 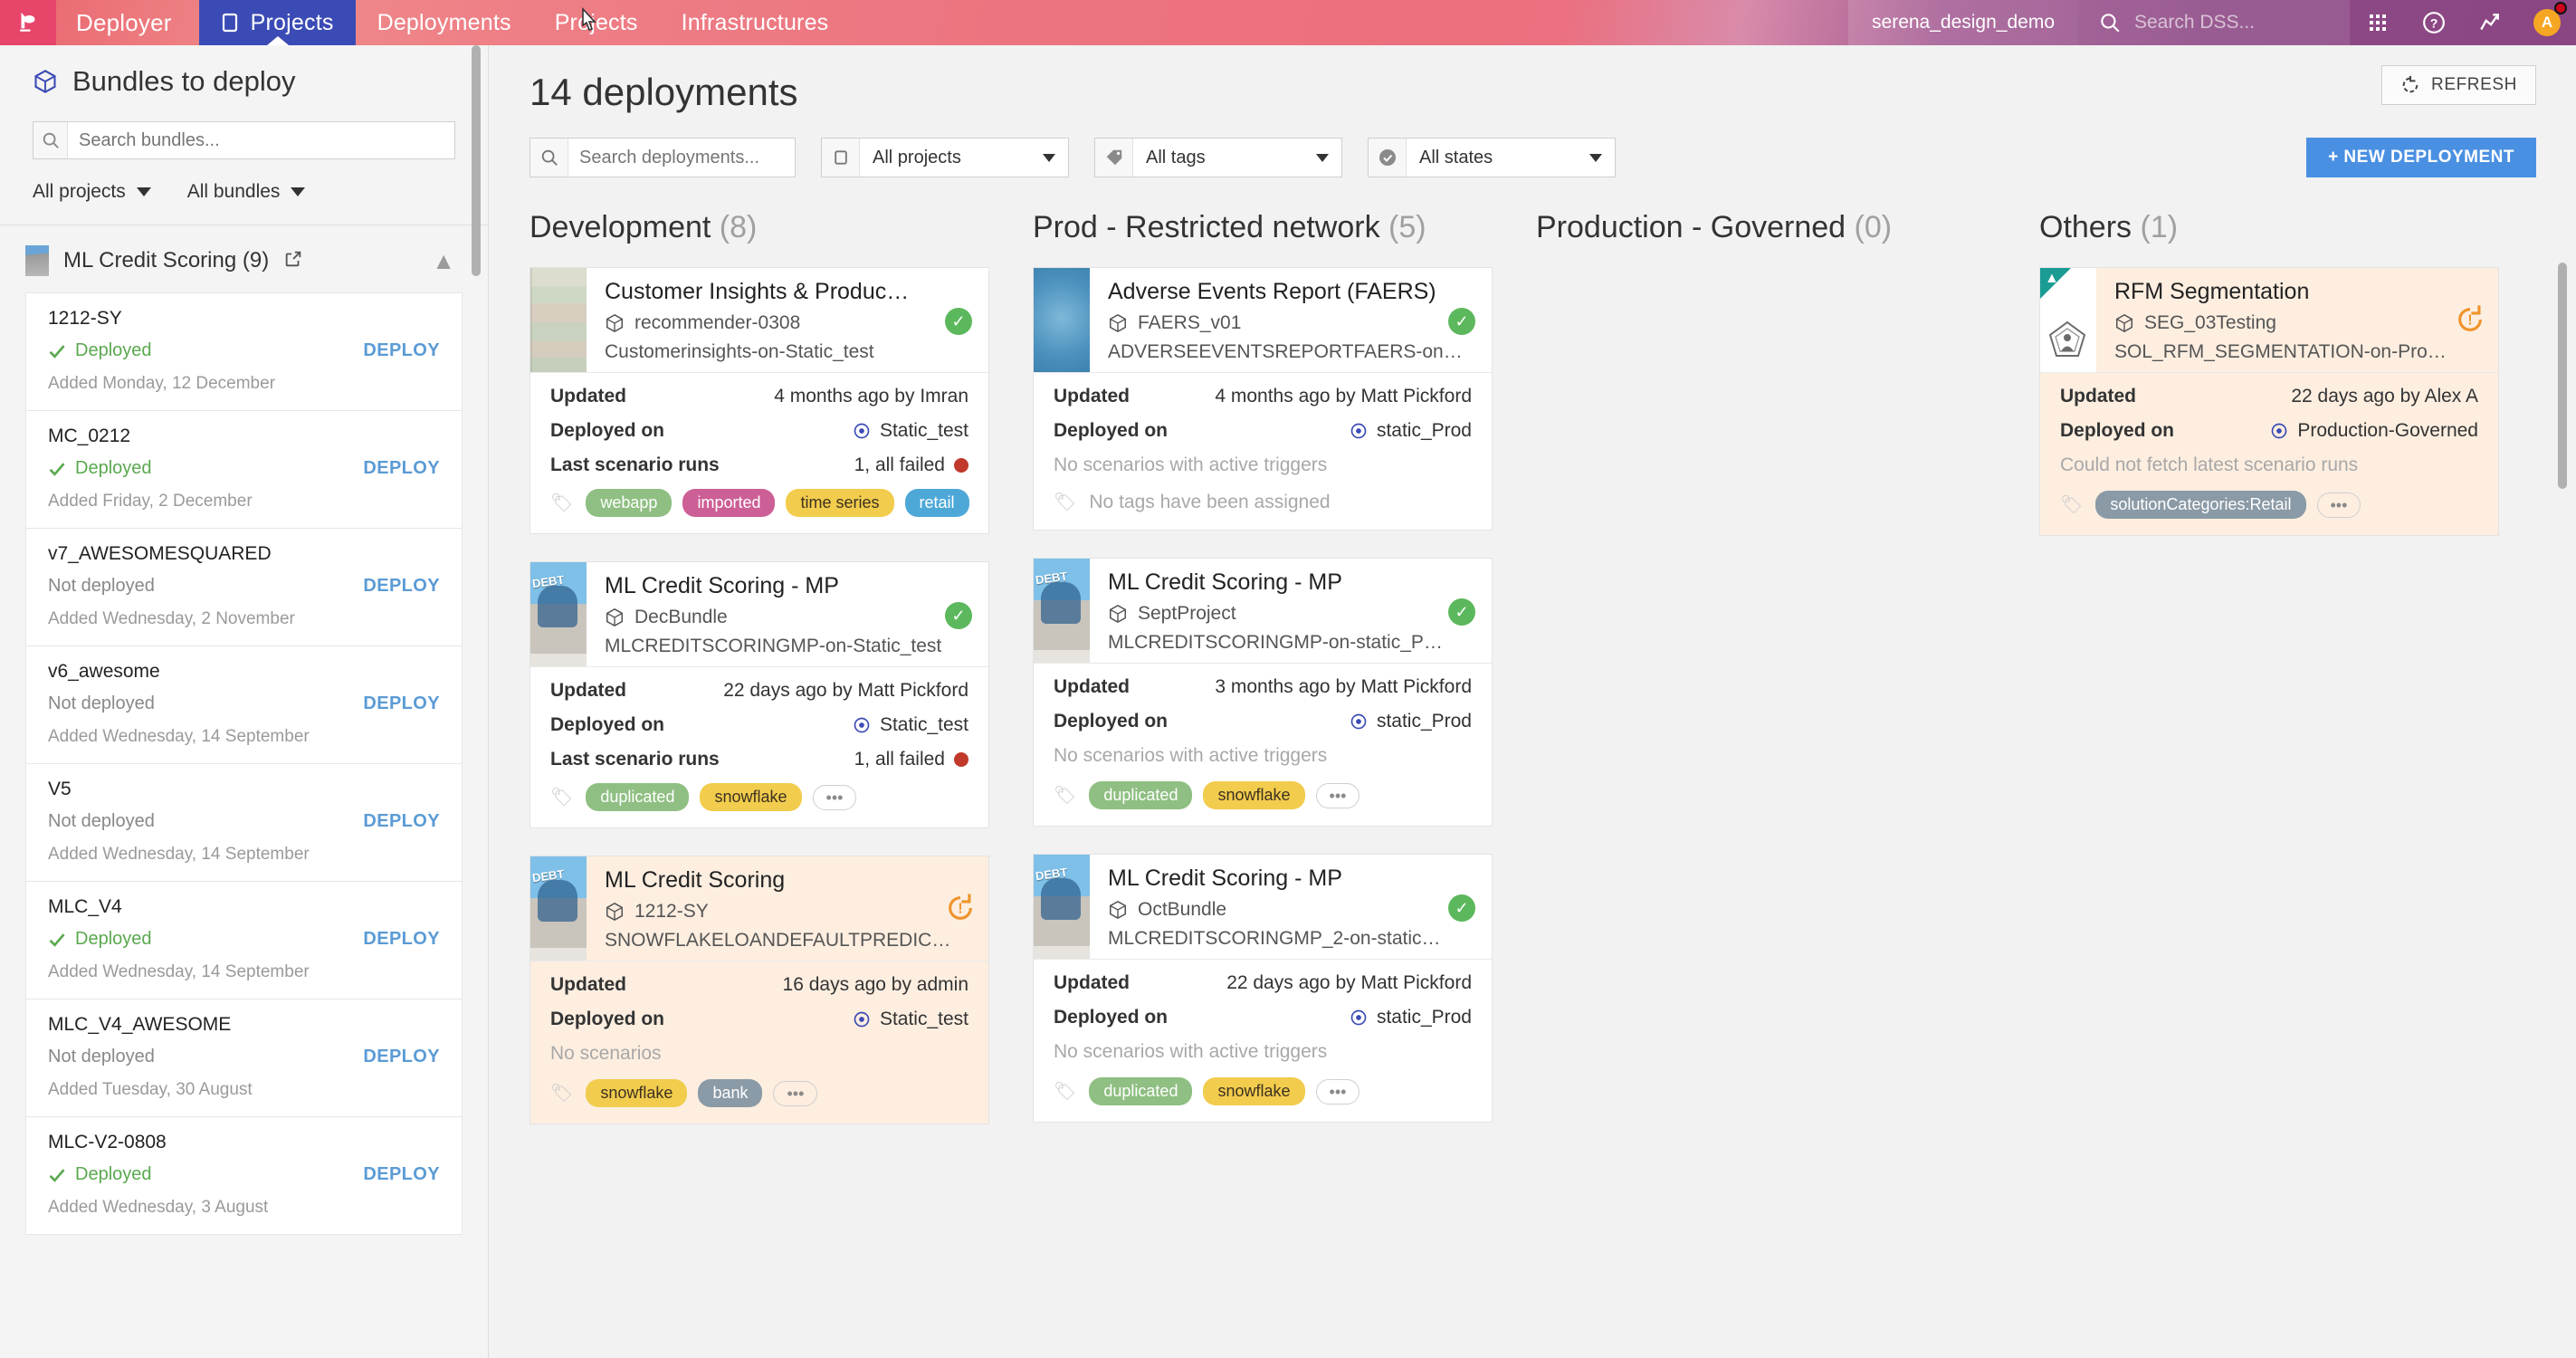 What do you see at coordinates (2068, 320) in the screenshot?
I see `segmentation-pentagon-thumbnail: ▲` at bounding box center [2068, 320].